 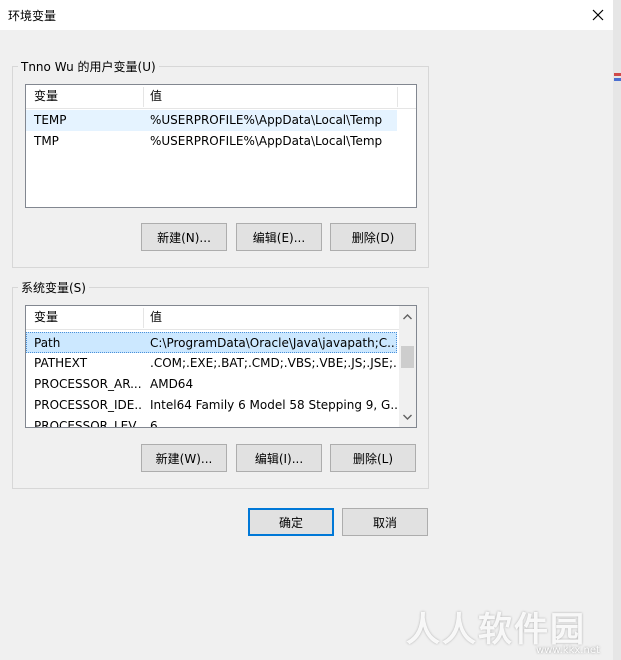 I want to click on scroll-up-button, so click(x=407, y=316).